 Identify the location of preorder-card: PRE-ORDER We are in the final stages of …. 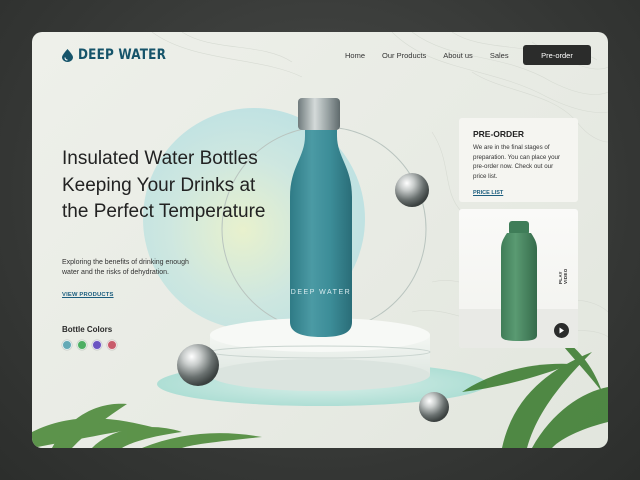
(518, 160).